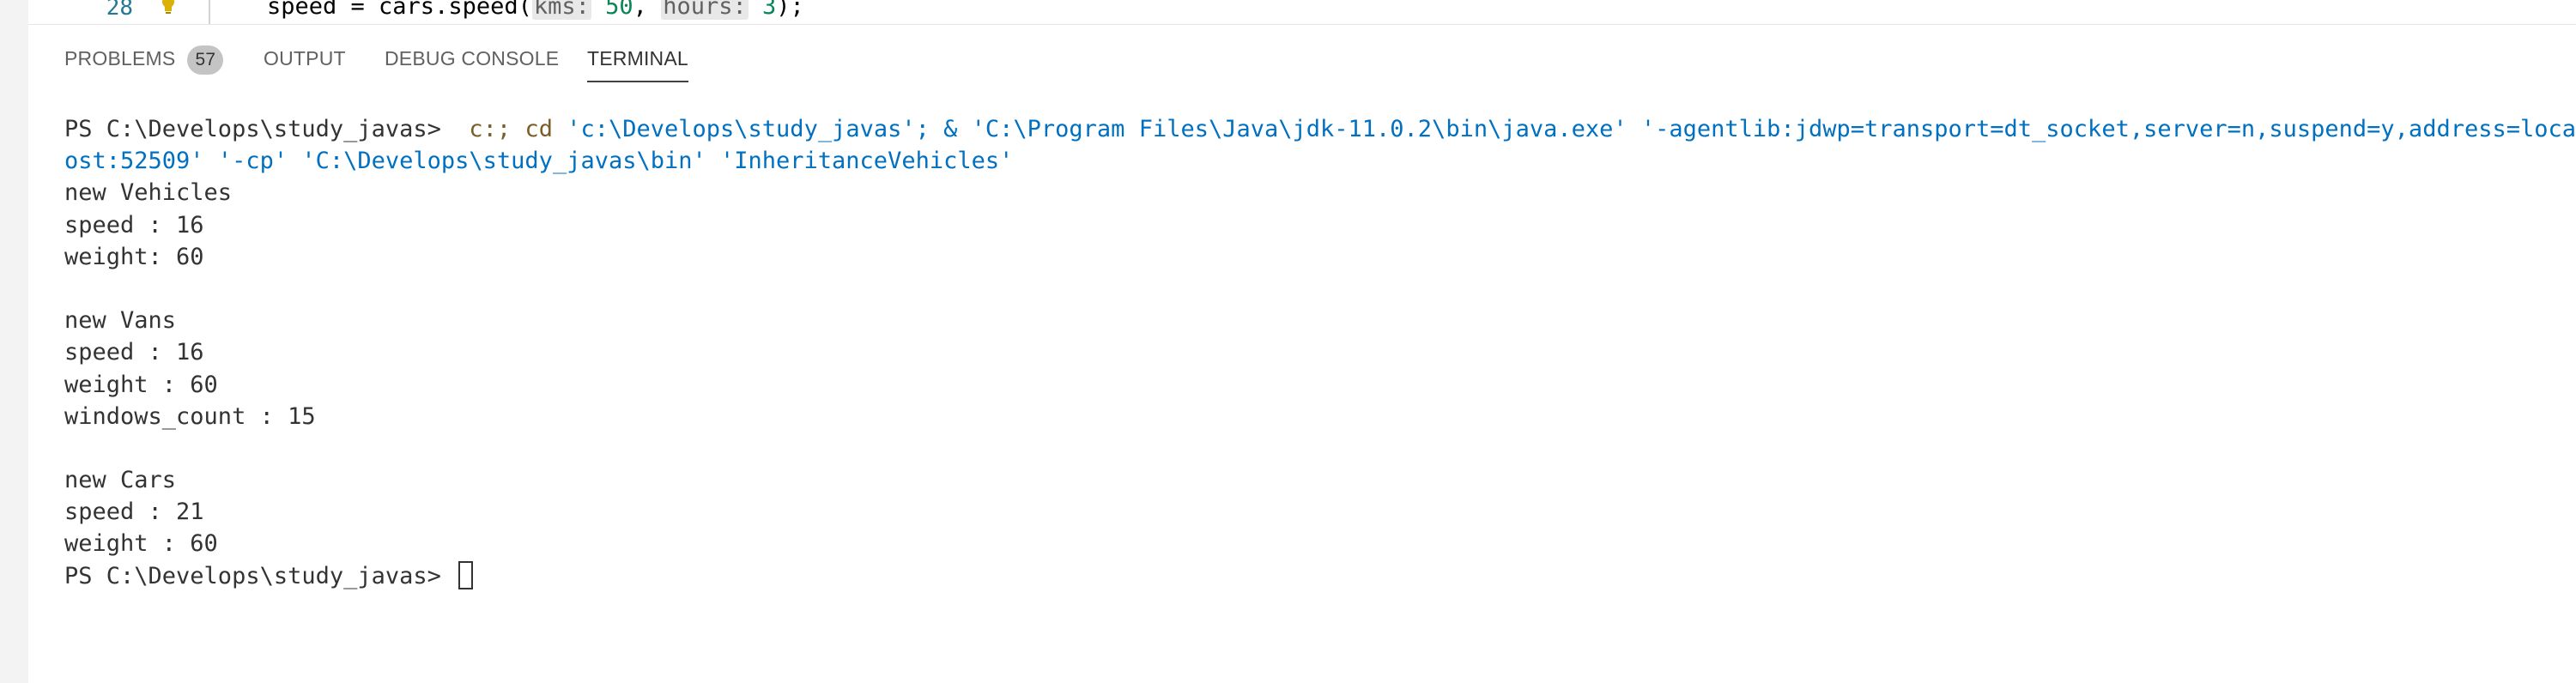 The width and height of the screenshot is (2576, 683). Describe the element at coordinates (134, 512) in the screenshot. I see `terminal-output-line: speed : 21` at that location.